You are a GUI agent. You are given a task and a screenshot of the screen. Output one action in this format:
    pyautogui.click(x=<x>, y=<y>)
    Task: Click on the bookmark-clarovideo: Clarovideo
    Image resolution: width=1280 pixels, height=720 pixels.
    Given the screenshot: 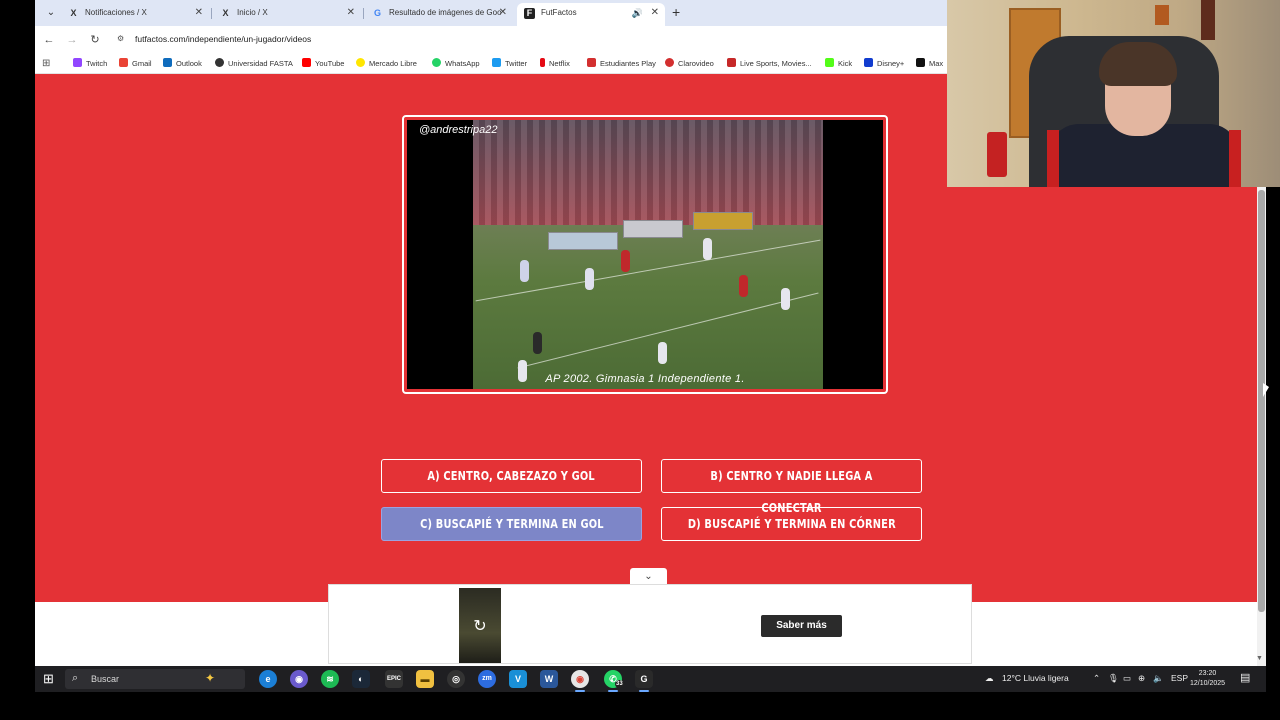 What is the action you would take?
    pyautogui.click(x=689, y=63)
    